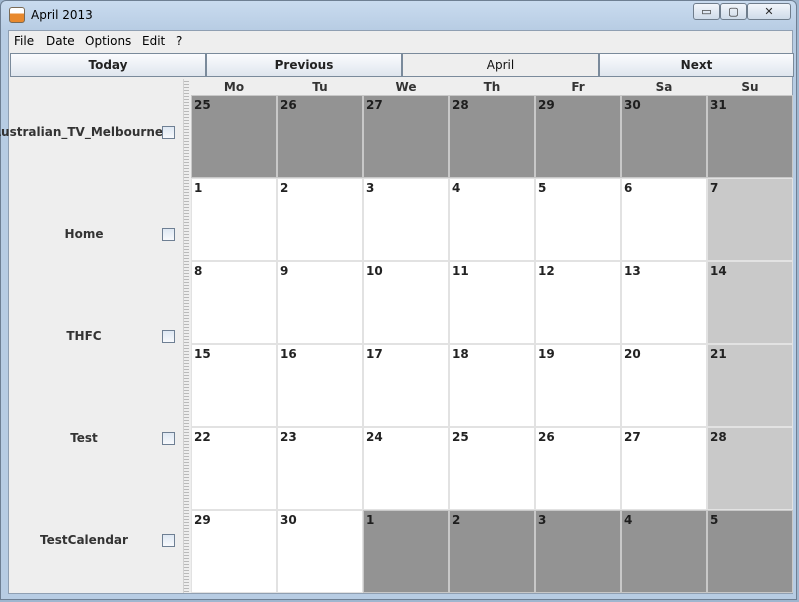  Describe the element at coordinates (460, 271) in the screenshot. I see `day-number: 11` at that location.